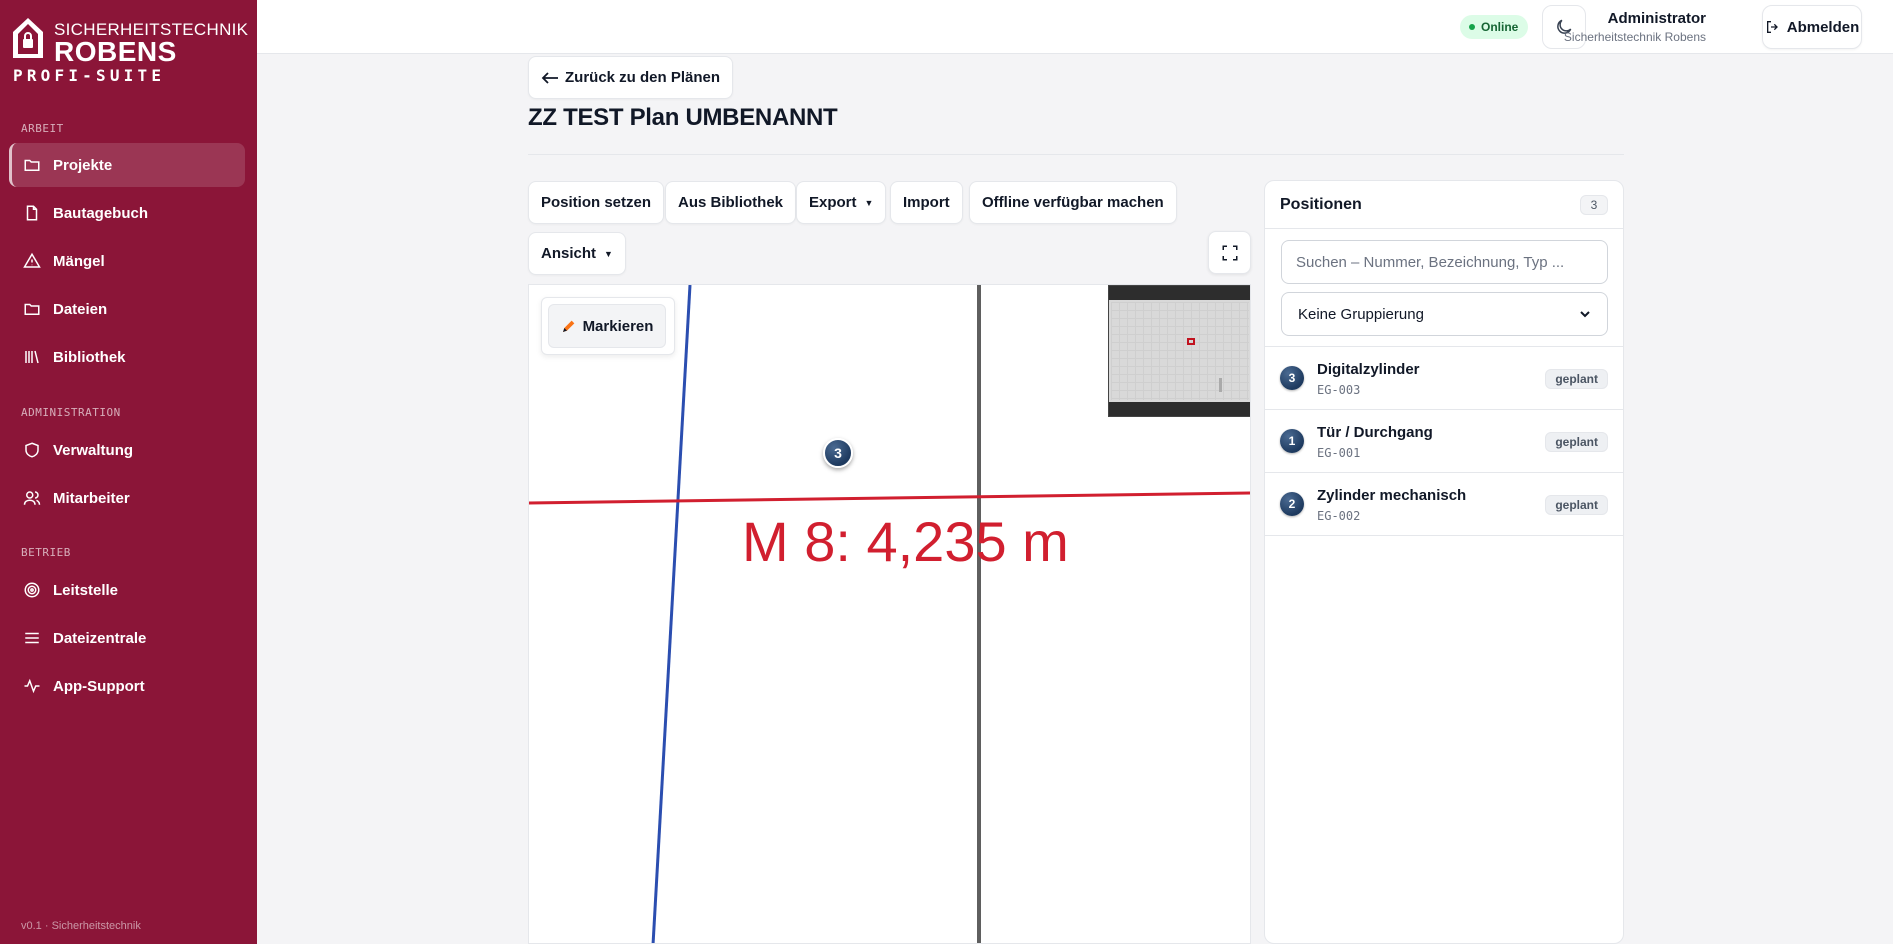 This screenshot has width=1893, height=944. Describe the element at coordinates (42, 128) in the screenshot. I see `nav-section-arbeit: ARBEIT` at that location.